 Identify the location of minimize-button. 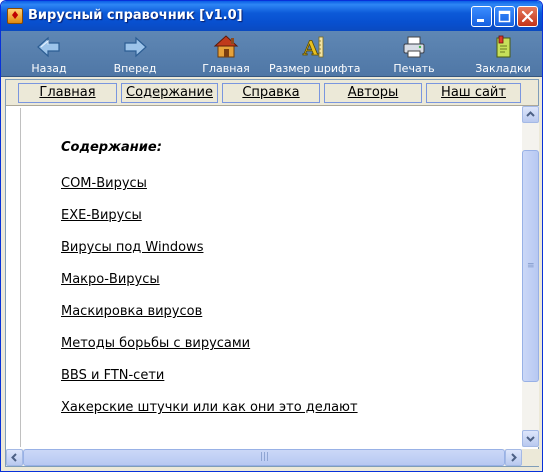
(481, 16).